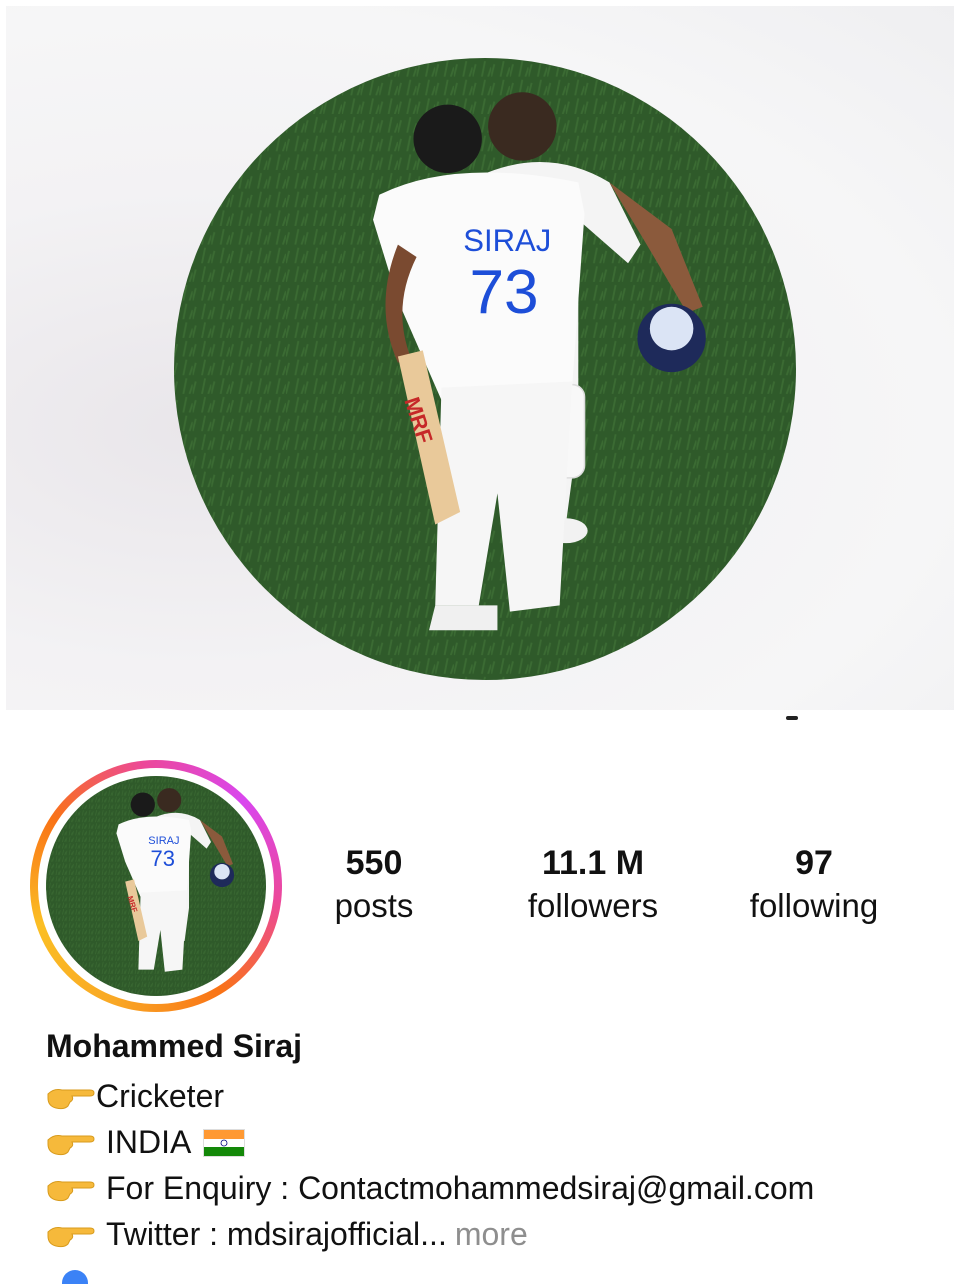 The width and height of the screenshot is (960, 1284). What do you see at coordinates (503, 292) in the screenshot?
I see `jersey-number: 73` at bounding box center [503, 292].